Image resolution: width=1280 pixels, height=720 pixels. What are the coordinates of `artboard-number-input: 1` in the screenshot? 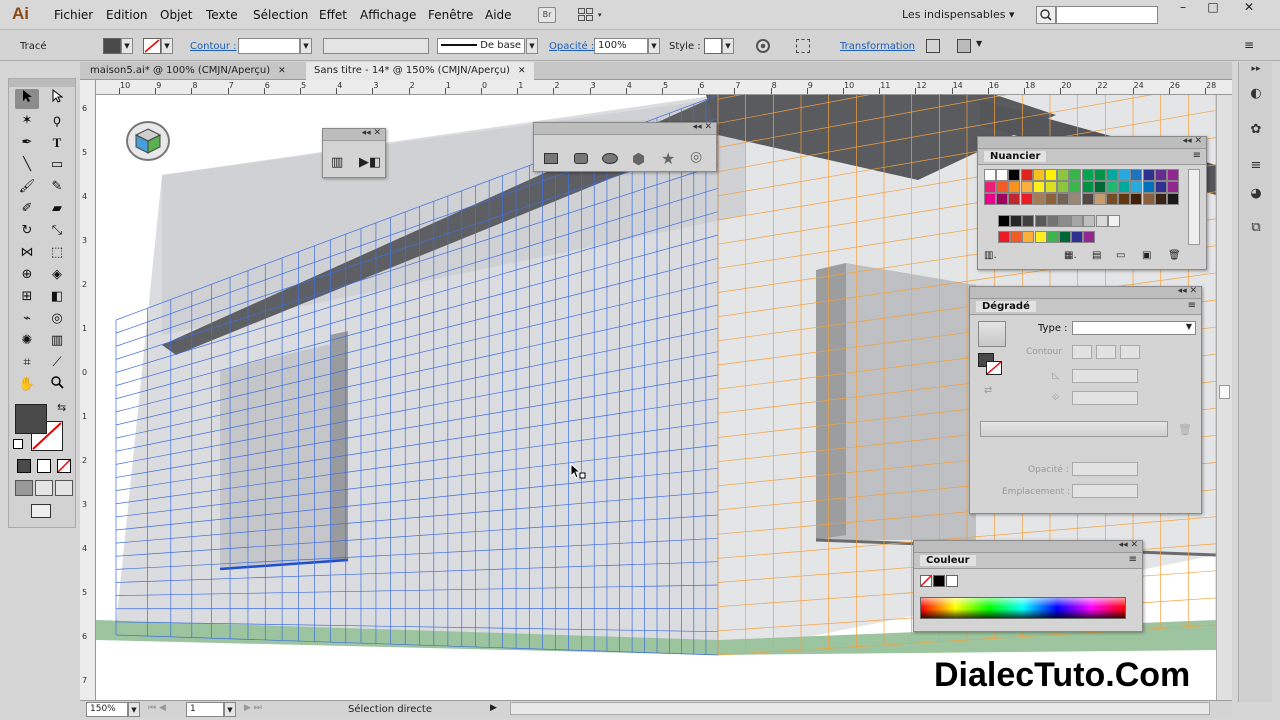 It's located at (205, 709).